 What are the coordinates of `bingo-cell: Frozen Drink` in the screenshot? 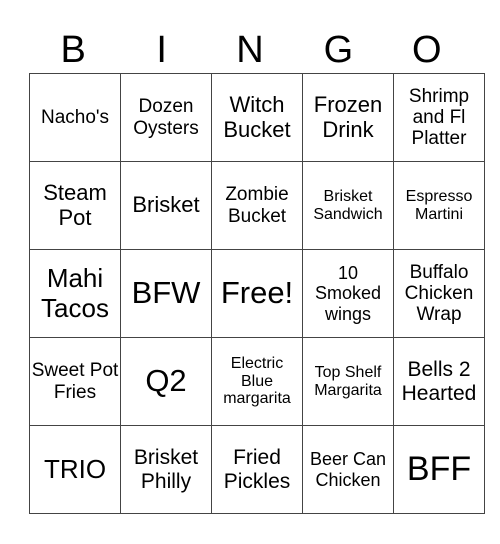 It's located at (348, 117).